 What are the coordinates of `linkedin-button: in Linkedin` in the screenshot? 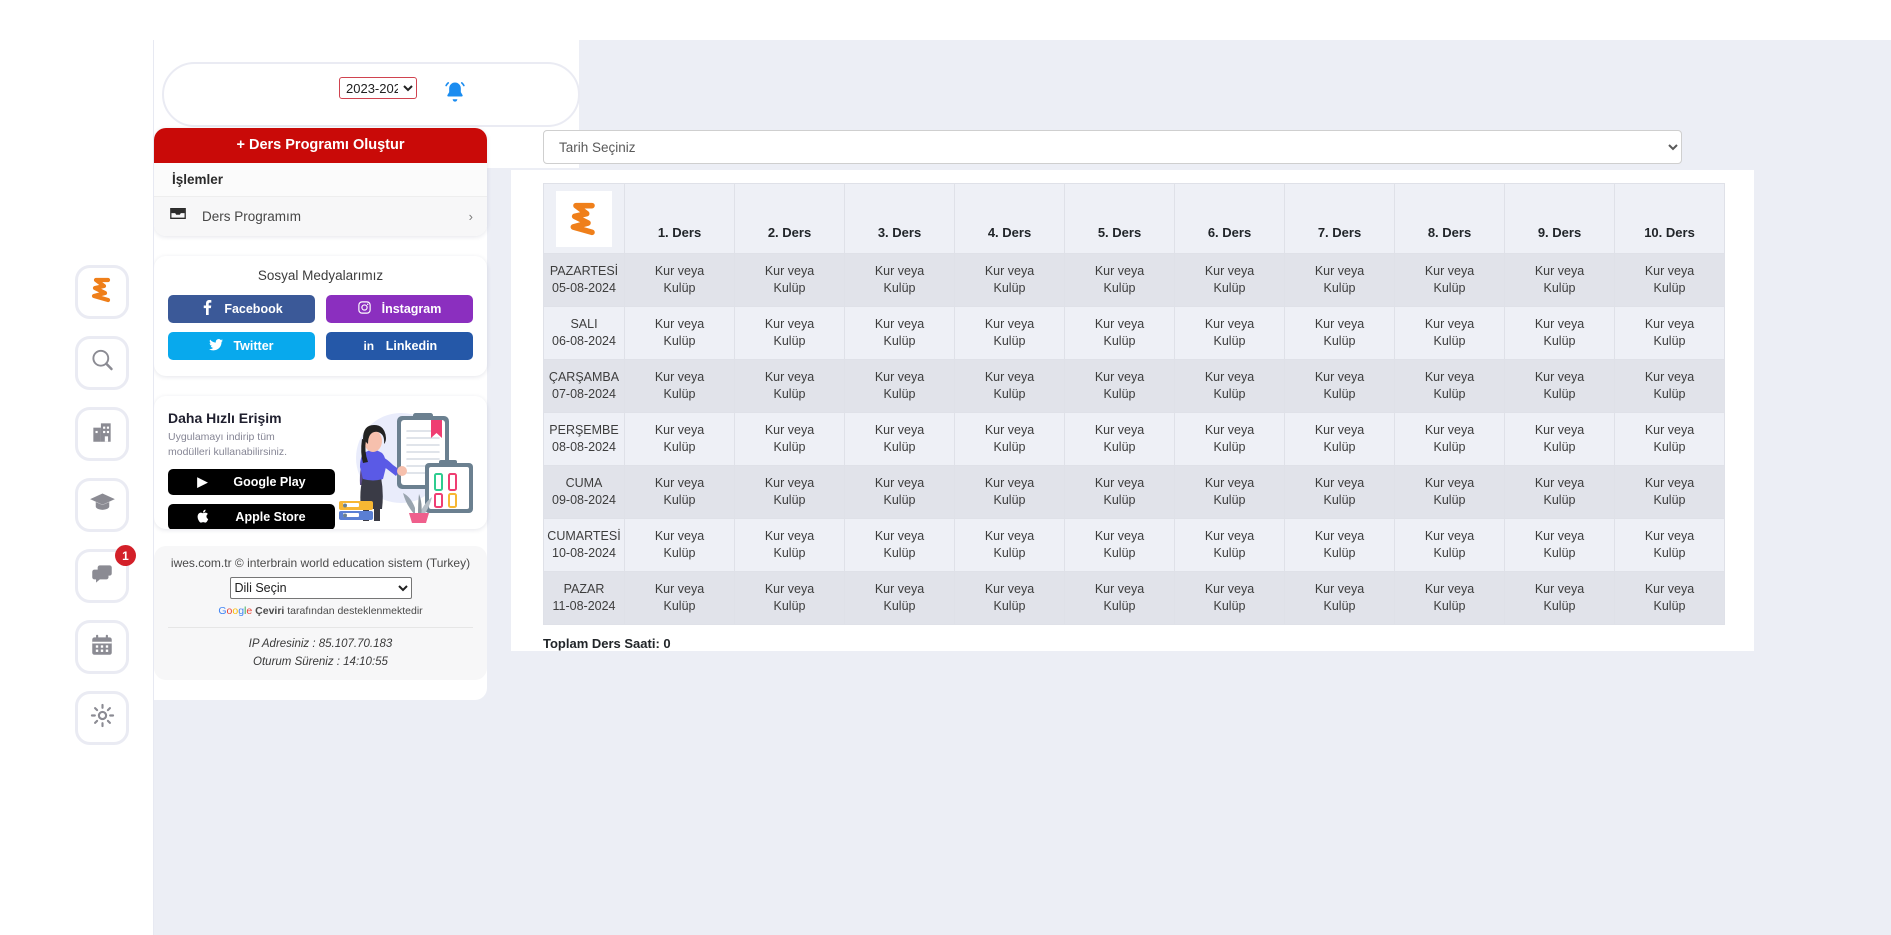 It's located at (399, 346).